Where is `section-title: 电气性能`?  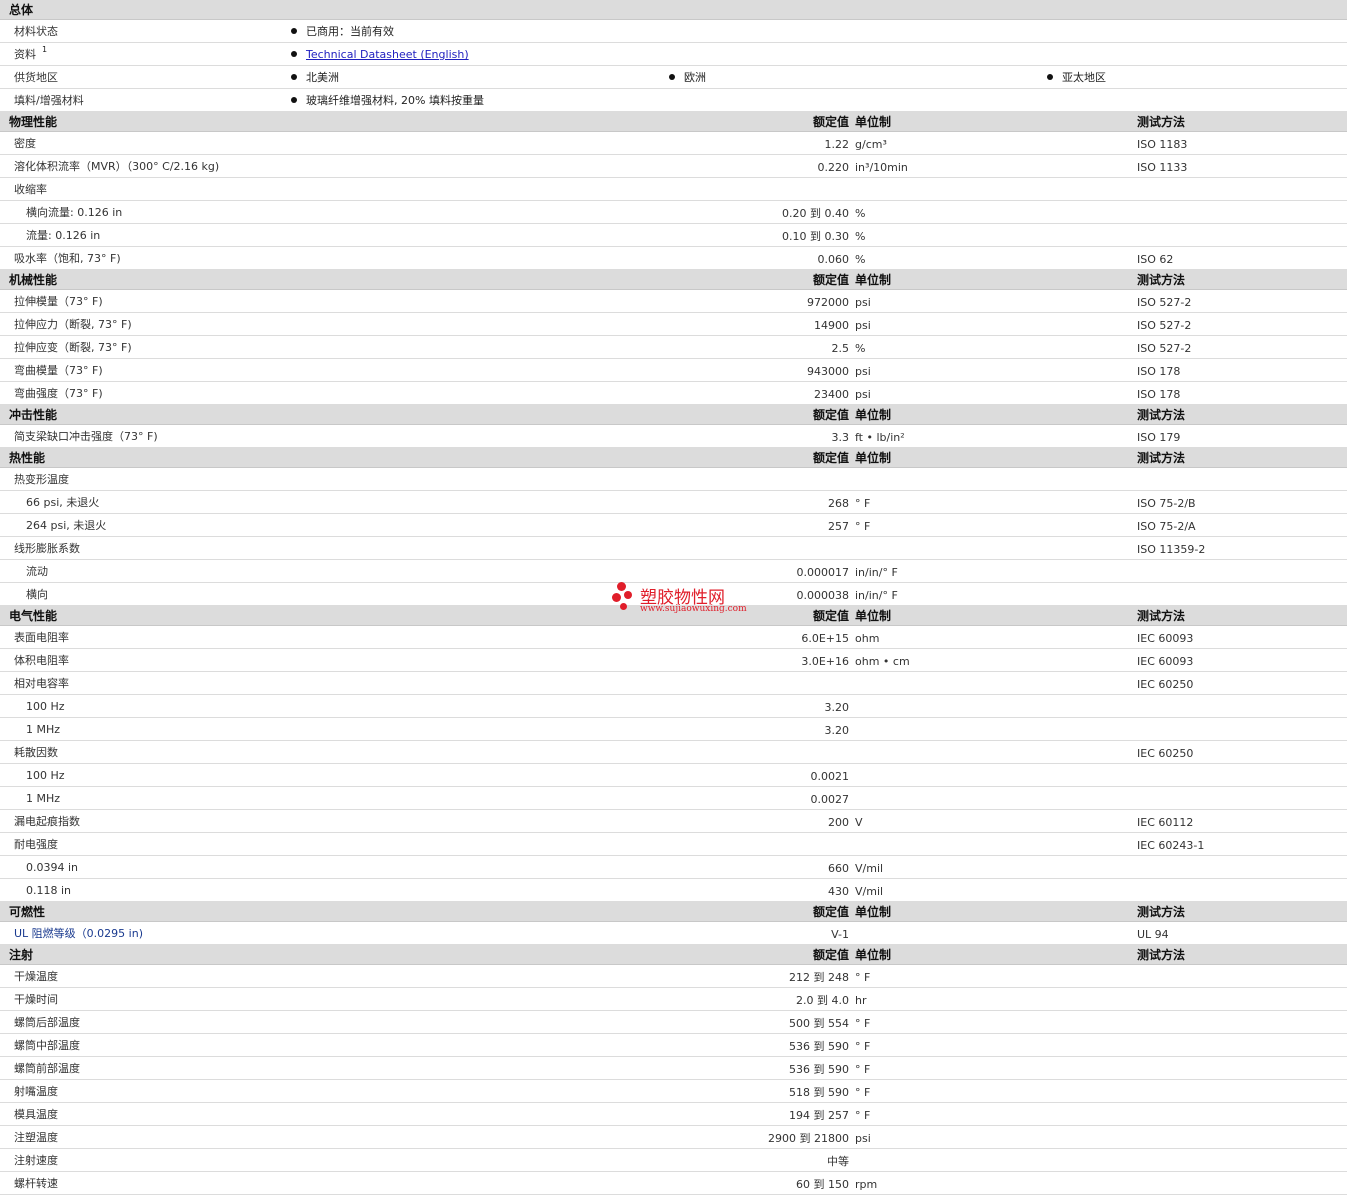 section-title: 电气性能 is located at coordinates (33, 616).